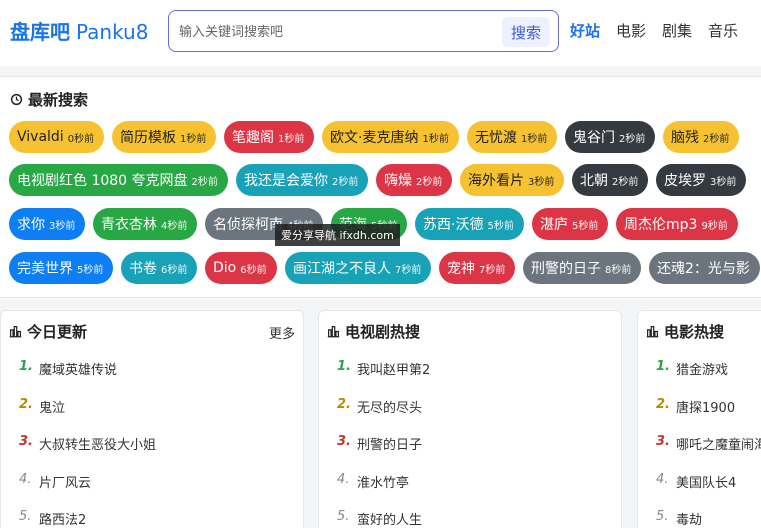 The height and width of the screenshot is (528, 761). I want to click on list-item: 2. 无尽的尽头, so click(383, 416).